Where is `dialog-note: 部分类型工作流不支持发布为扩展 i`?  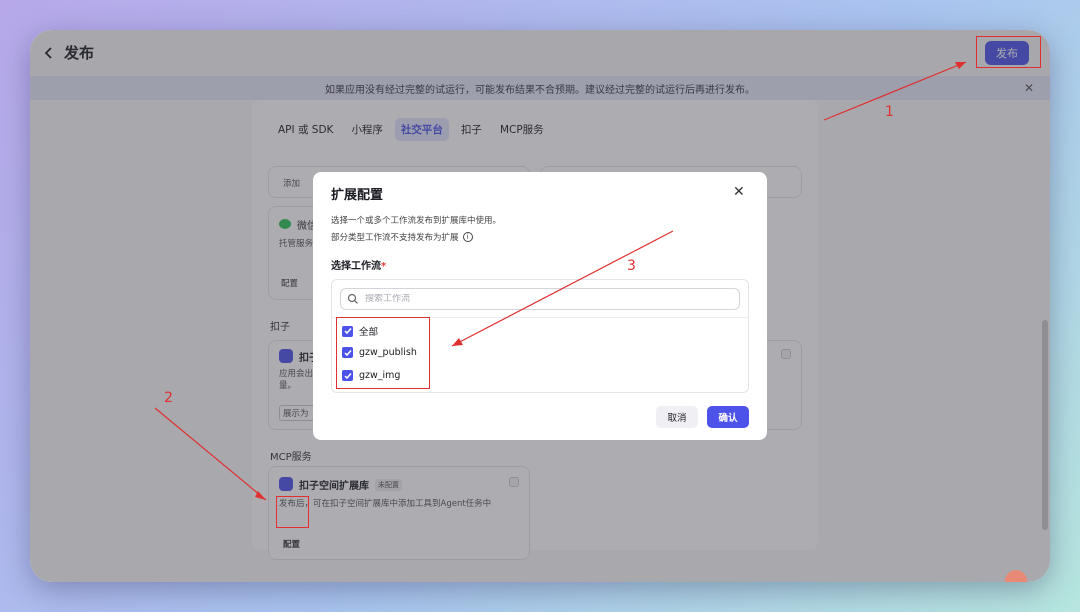
dialog-note: 部分类型工作流不支持发布为扩展 i is located at coordinates (402, 237).